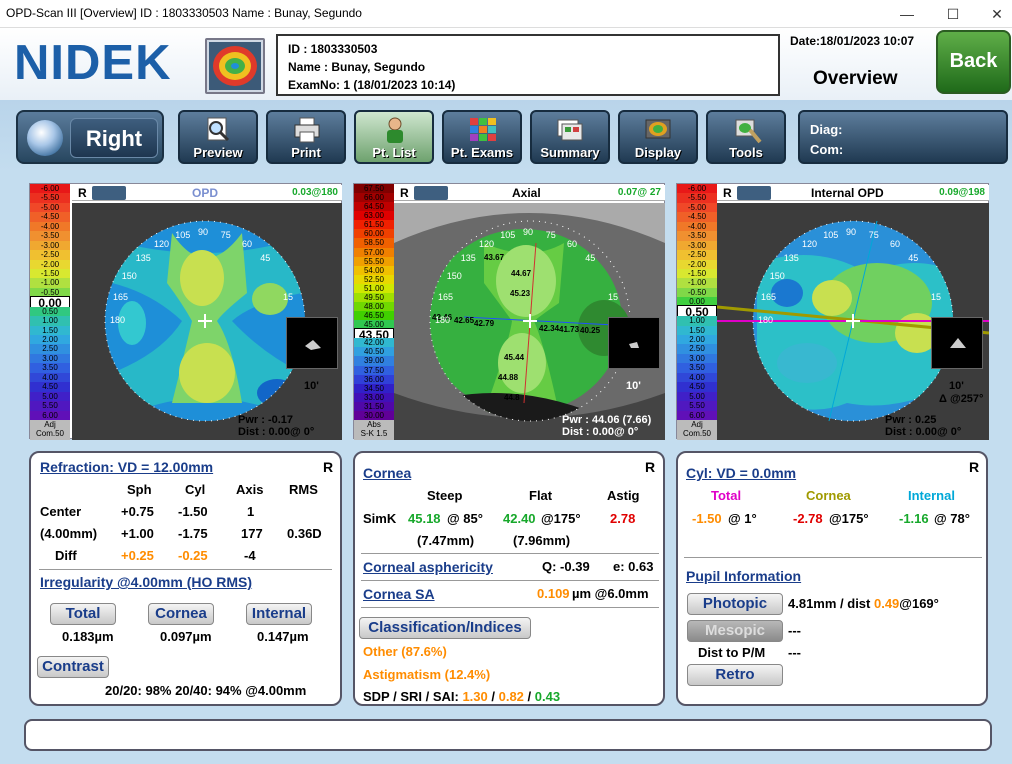 The width and height of the screenshot is (1012, 764). What do you see at coordinates (735, 631) in the screenshot?
I see `mesopic-button: Mesopic` at bounding box center [735, 631].